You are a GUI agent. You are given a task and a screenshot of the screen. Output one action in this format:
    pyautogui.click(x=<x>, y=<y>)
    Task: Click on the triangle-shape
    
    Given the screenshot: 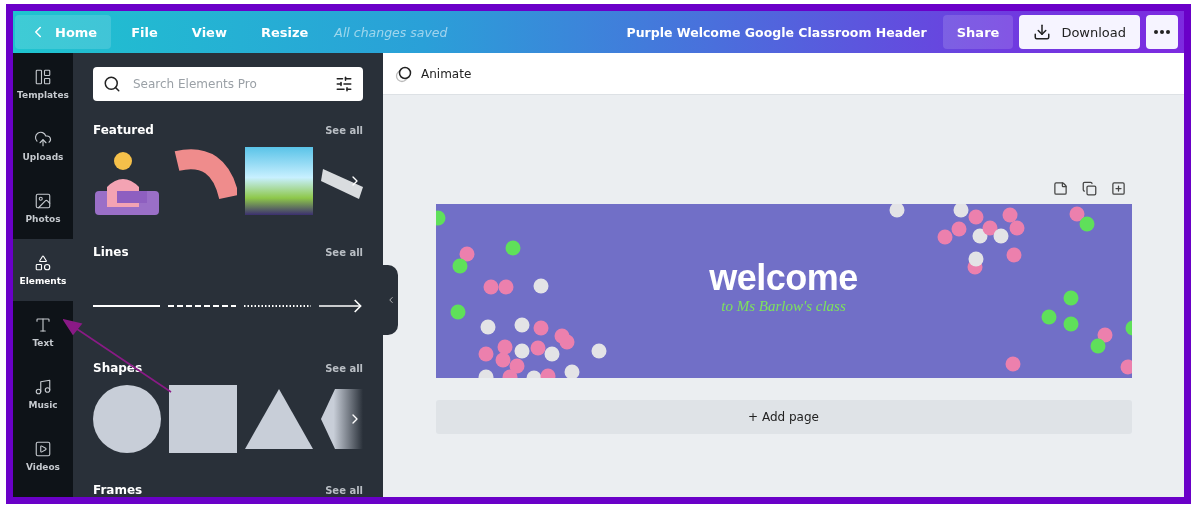 What is the action you would take?
    pyautogui.click(x=279, y=419)
    